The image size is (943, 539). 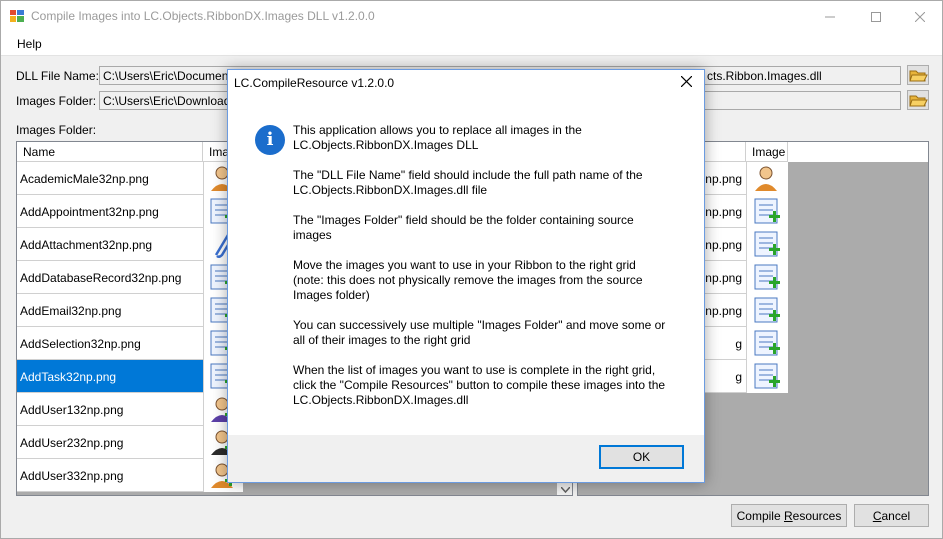 What do you see at coordinates (72, 443) in the screenshot?
I see `row-name: AddUser232np.png` at bounding box center [72, 443].